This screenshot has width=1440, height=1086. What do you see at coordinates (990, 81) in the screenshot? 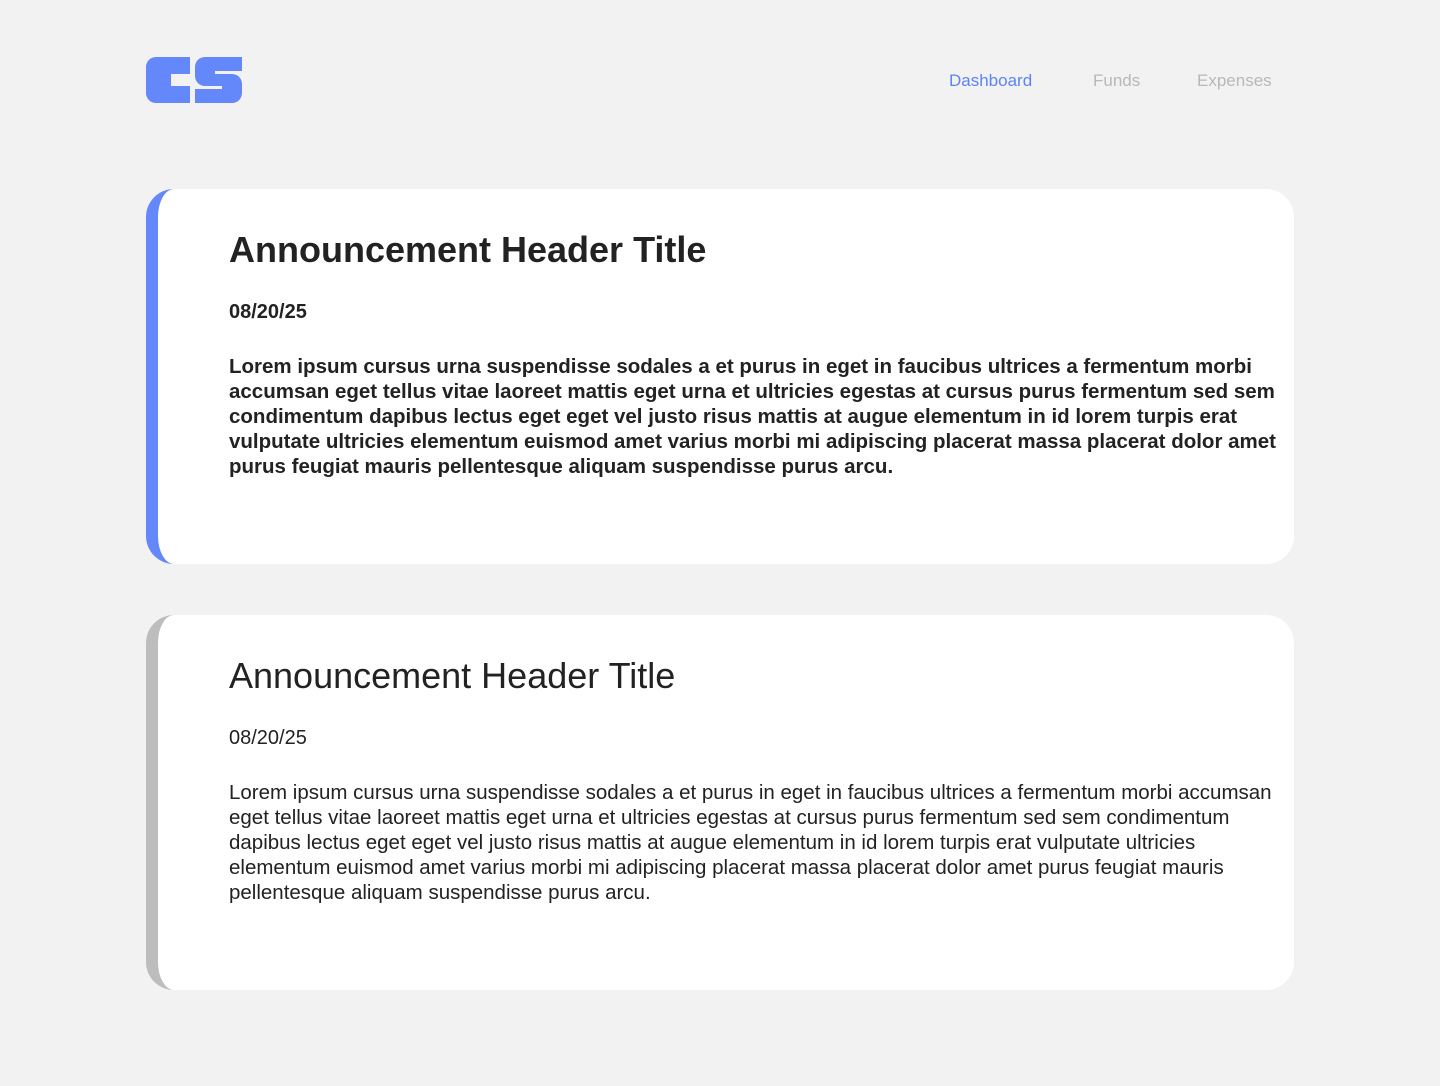
I see `nav-dashboard-link: Dashboard` at bounding box center [990, 81].